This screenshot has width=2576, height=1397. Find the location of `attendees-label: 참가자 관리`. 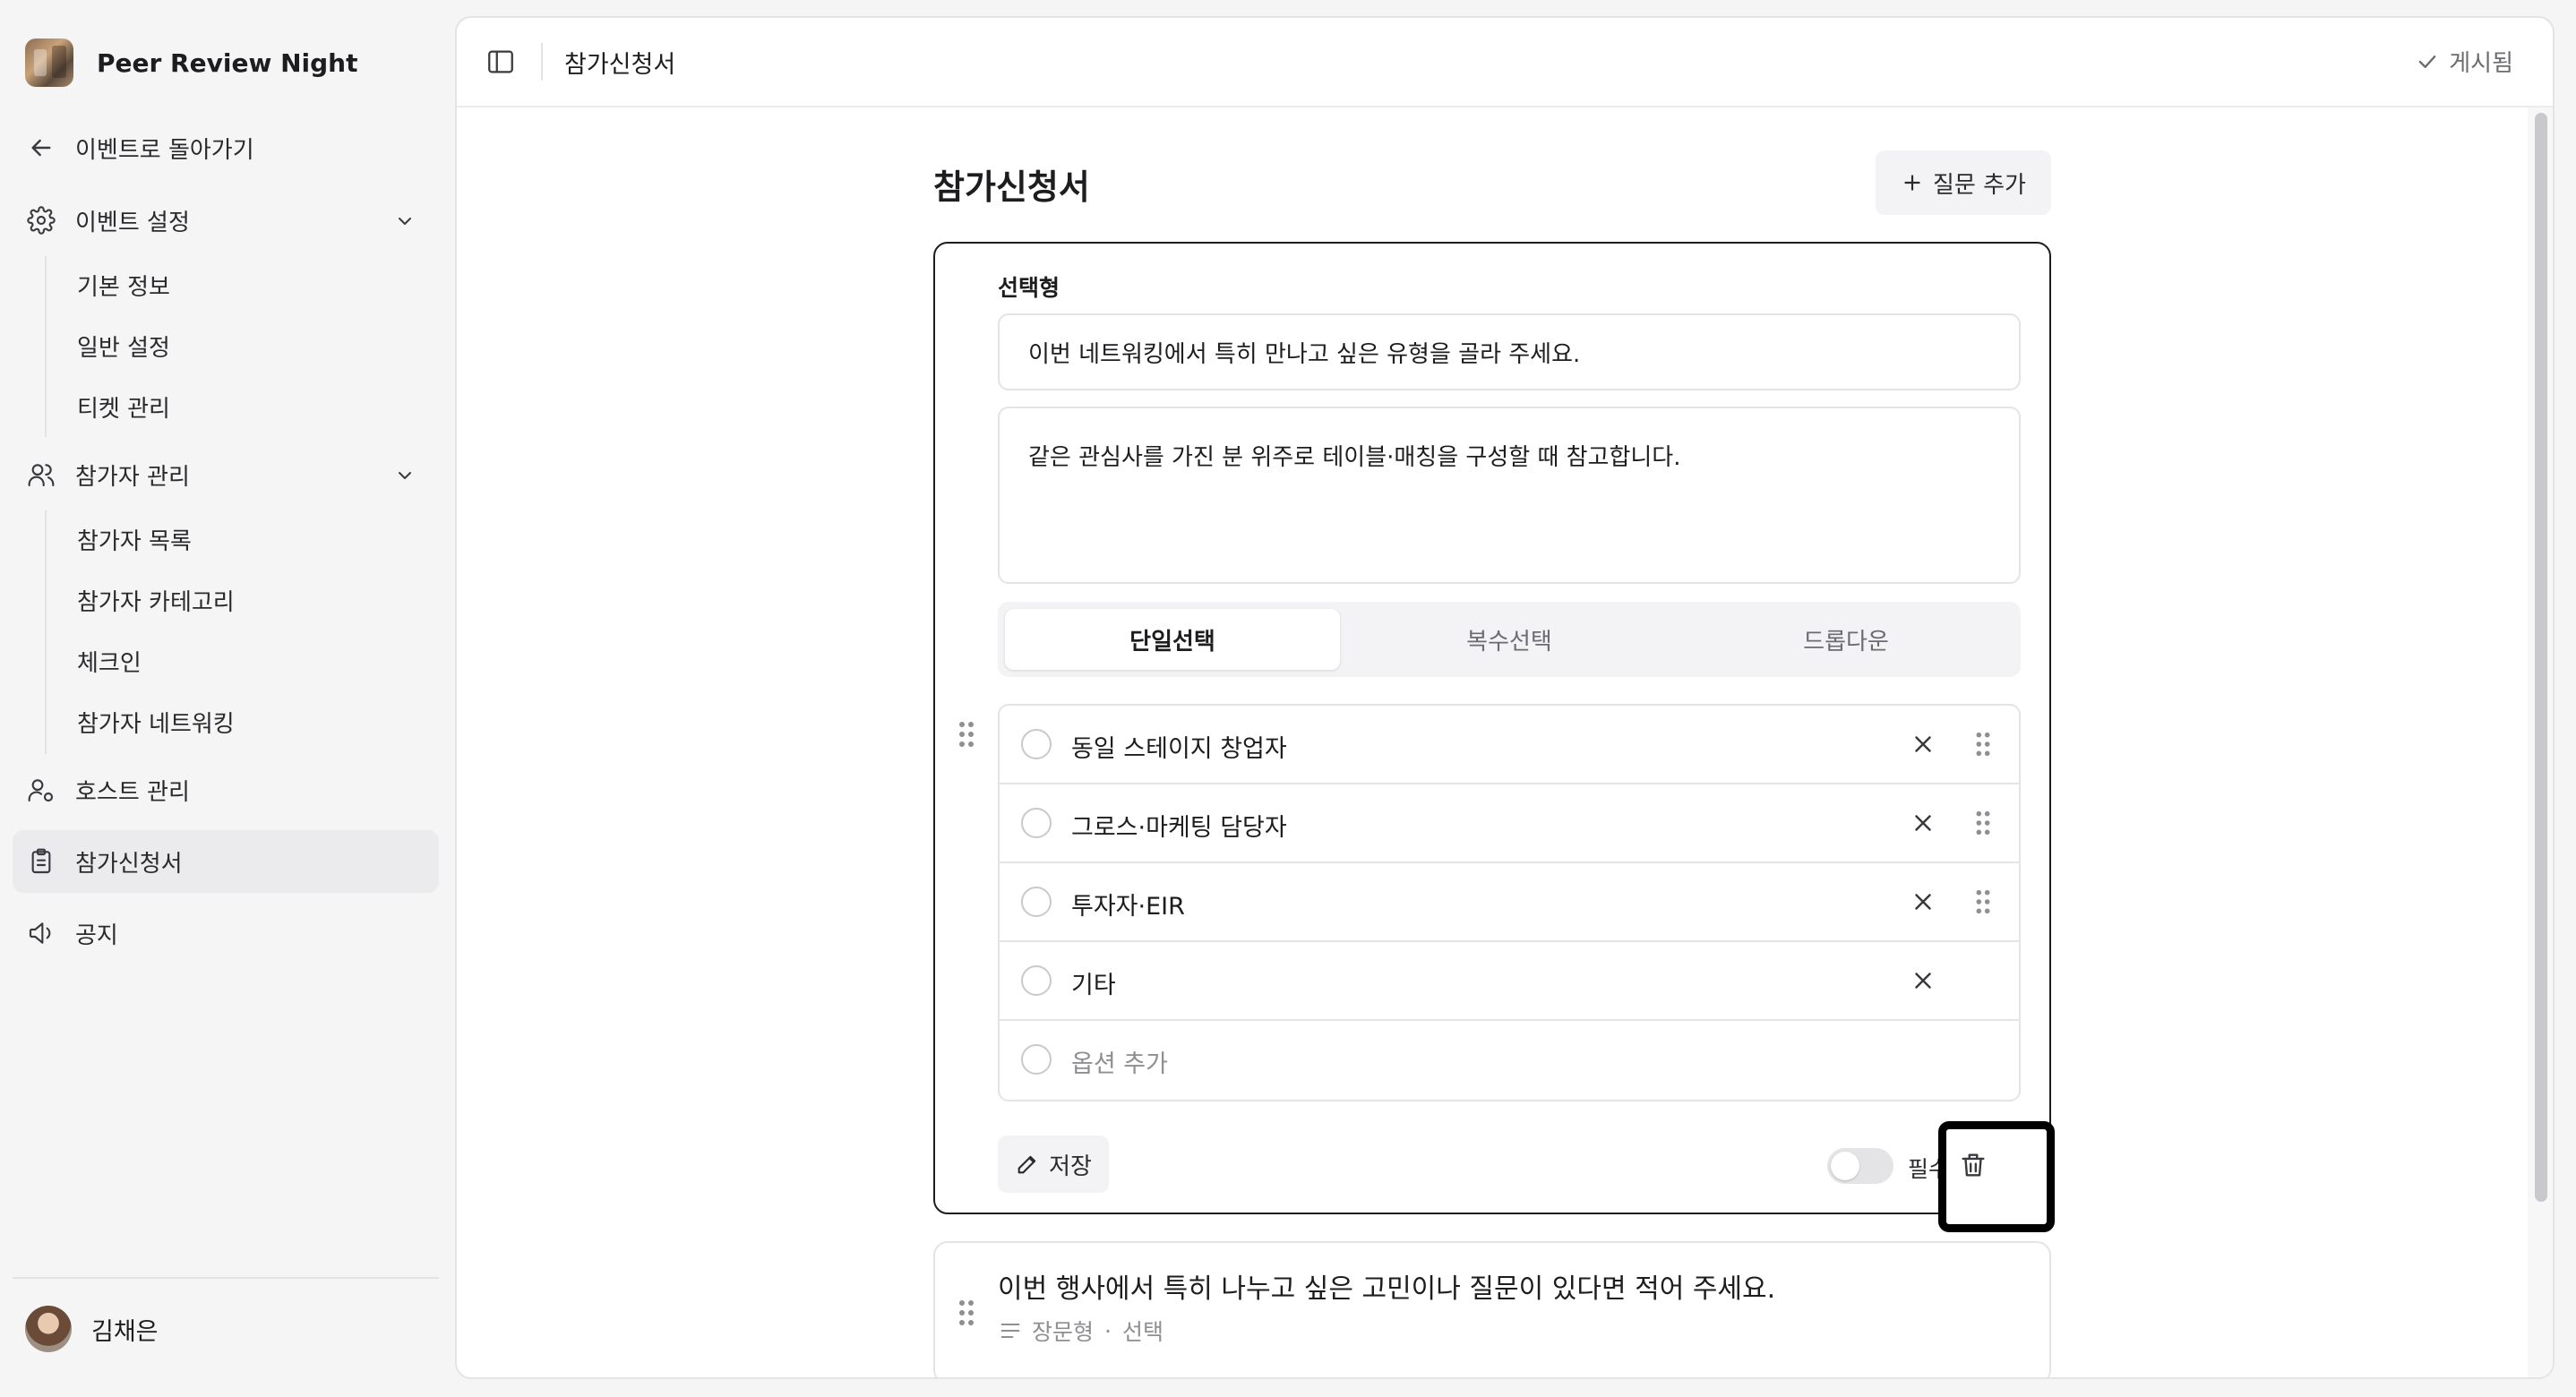

attendees-label: 참가자 관리 is located at coordinates (132, 477).